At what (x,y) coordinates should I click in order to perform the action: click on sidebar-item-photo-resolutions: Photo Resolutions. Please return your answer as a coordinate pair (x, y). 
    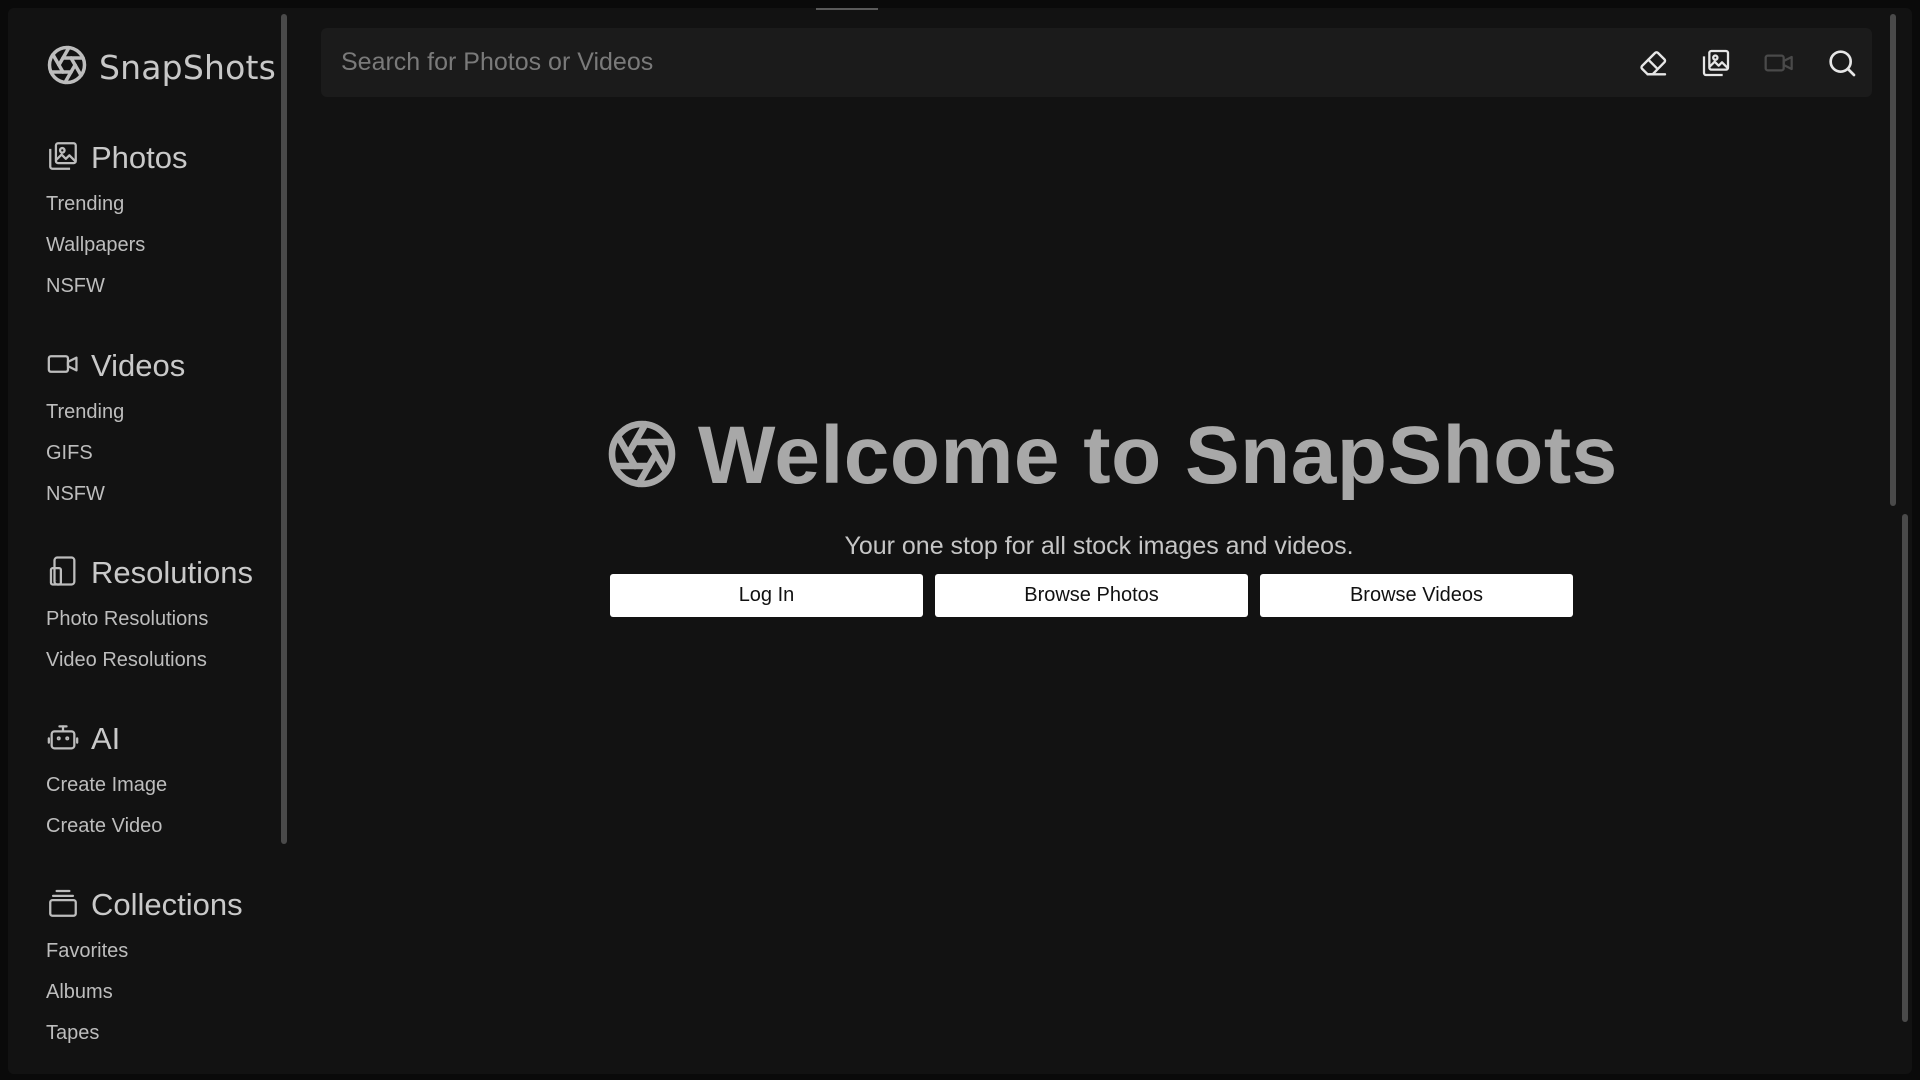
    Looking at the image, I should click on (149, 619).